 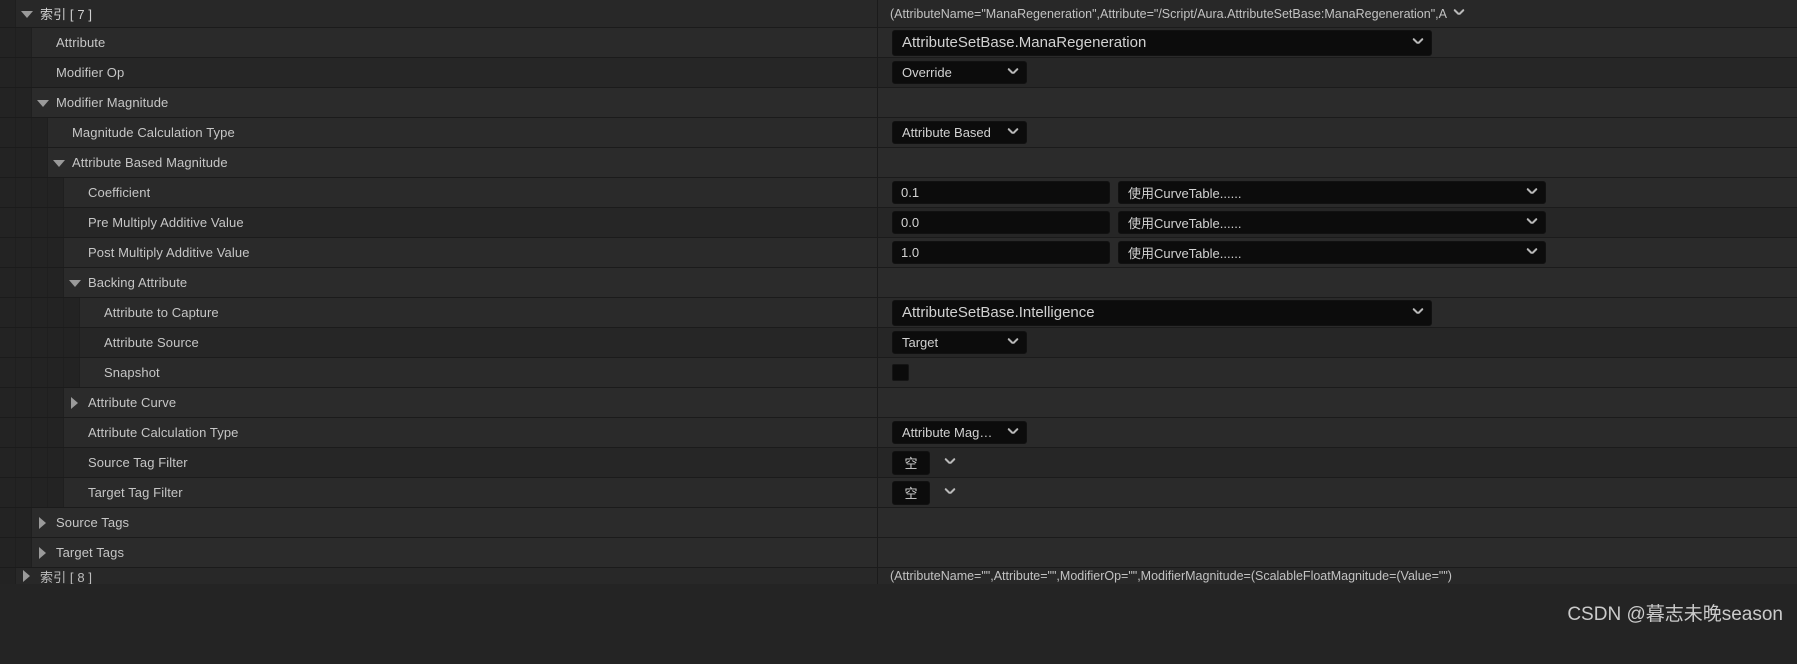 I want to click on label-cell-magnitude-calculation-type: Magnitude Calculation Type, so click(x=439, y=132).